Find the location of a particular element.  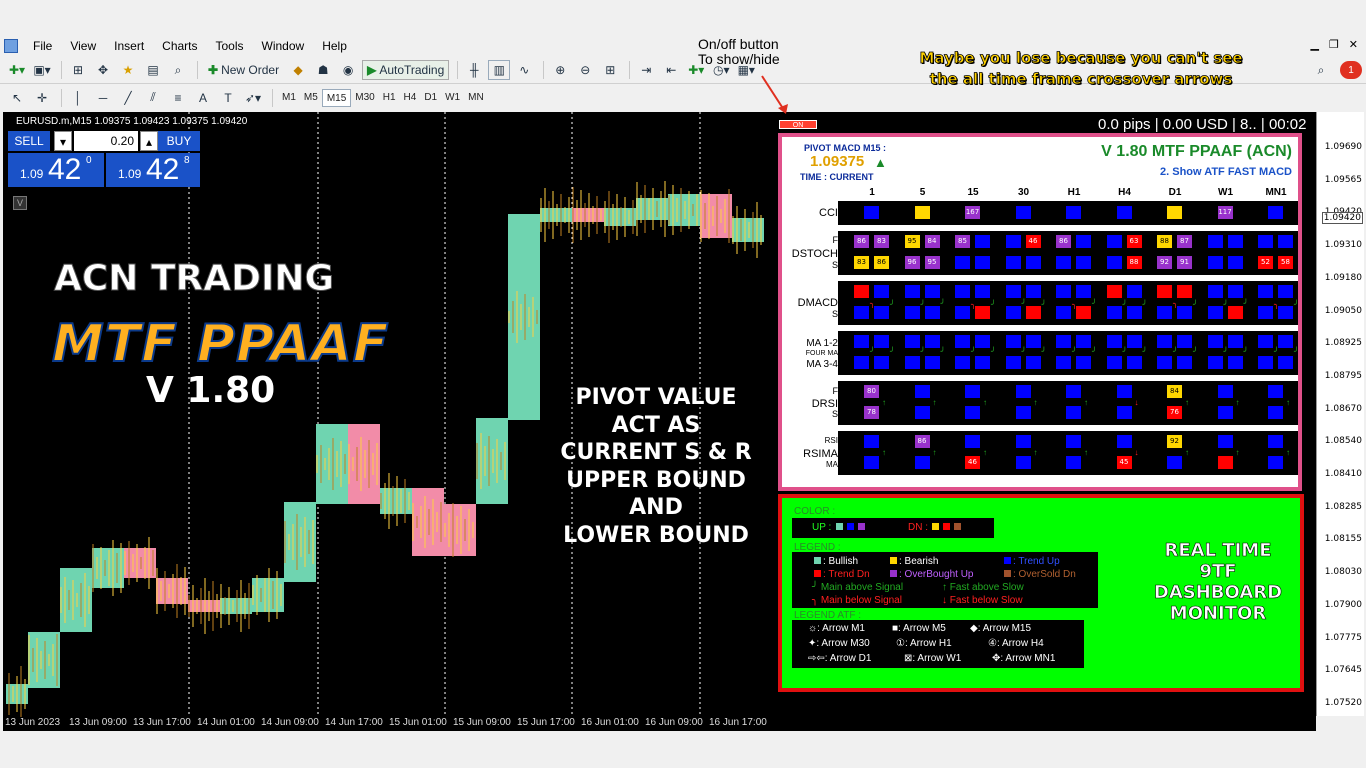

new-chart-icon: ✚▾ is located at coordinates (17, 70).